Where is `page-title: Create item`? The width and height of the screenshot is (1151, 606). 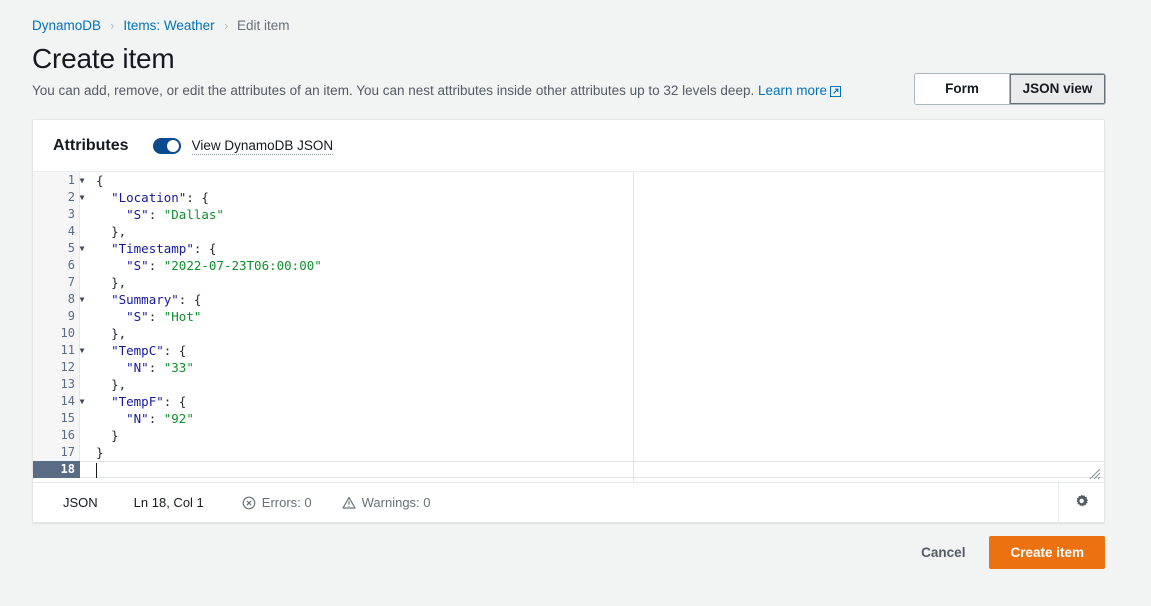
page-title: Create item is located at coordinates (103, 58).